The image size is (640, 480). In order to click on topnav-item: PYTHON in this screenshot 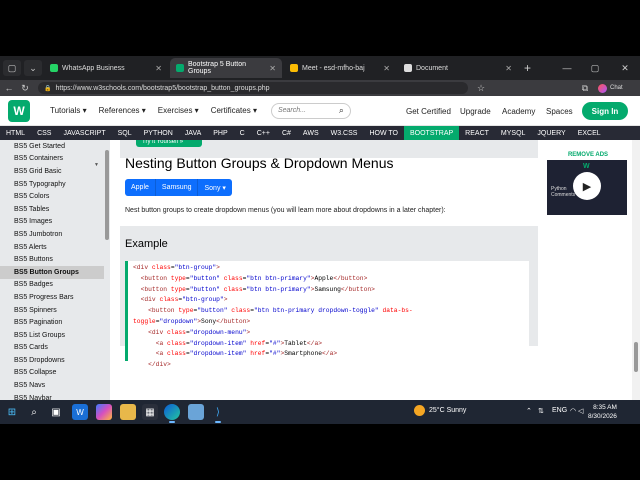, I will do `click(158, 133)`.